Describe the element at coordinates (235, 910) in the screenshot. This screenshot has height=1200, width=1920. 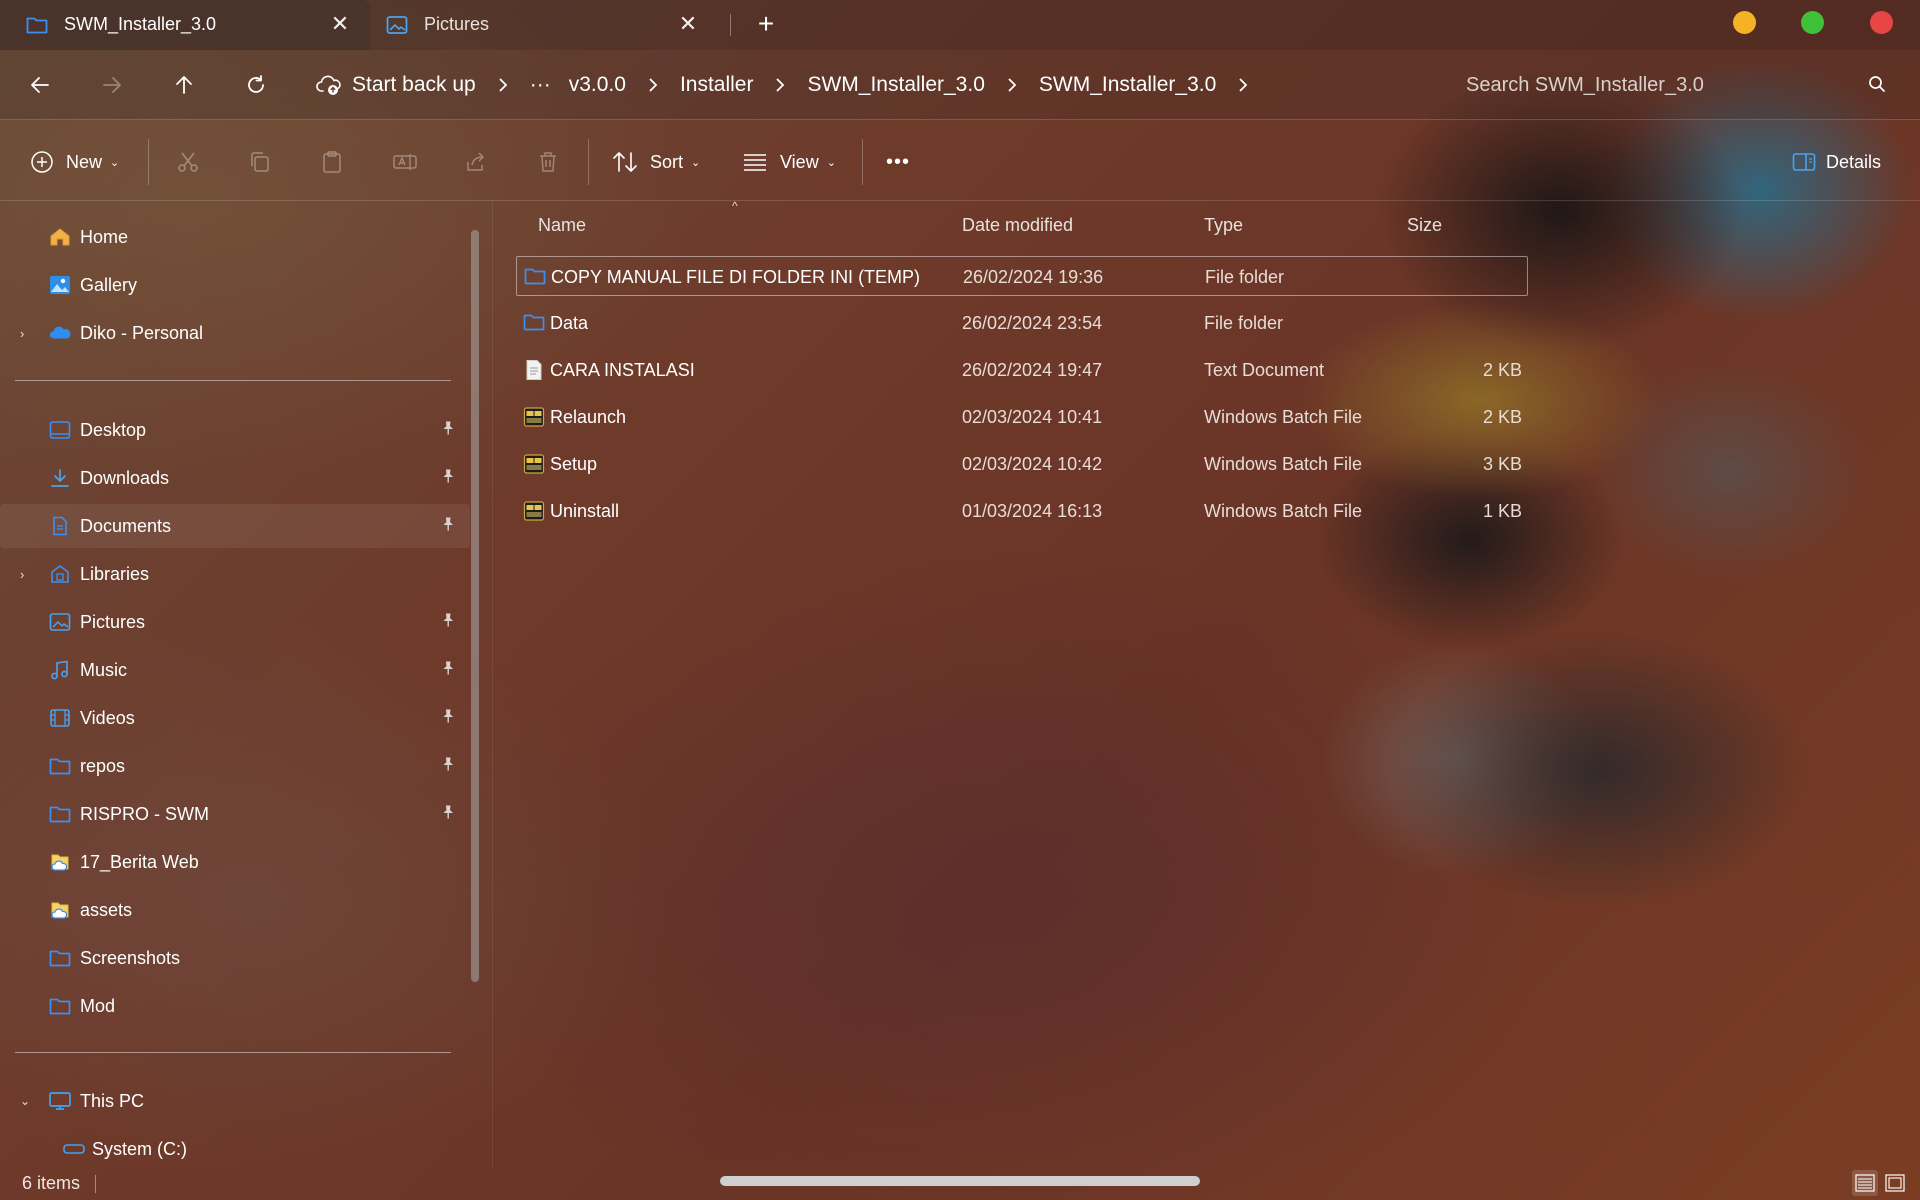
I see `sidebar-item-assets: assets` at that location.